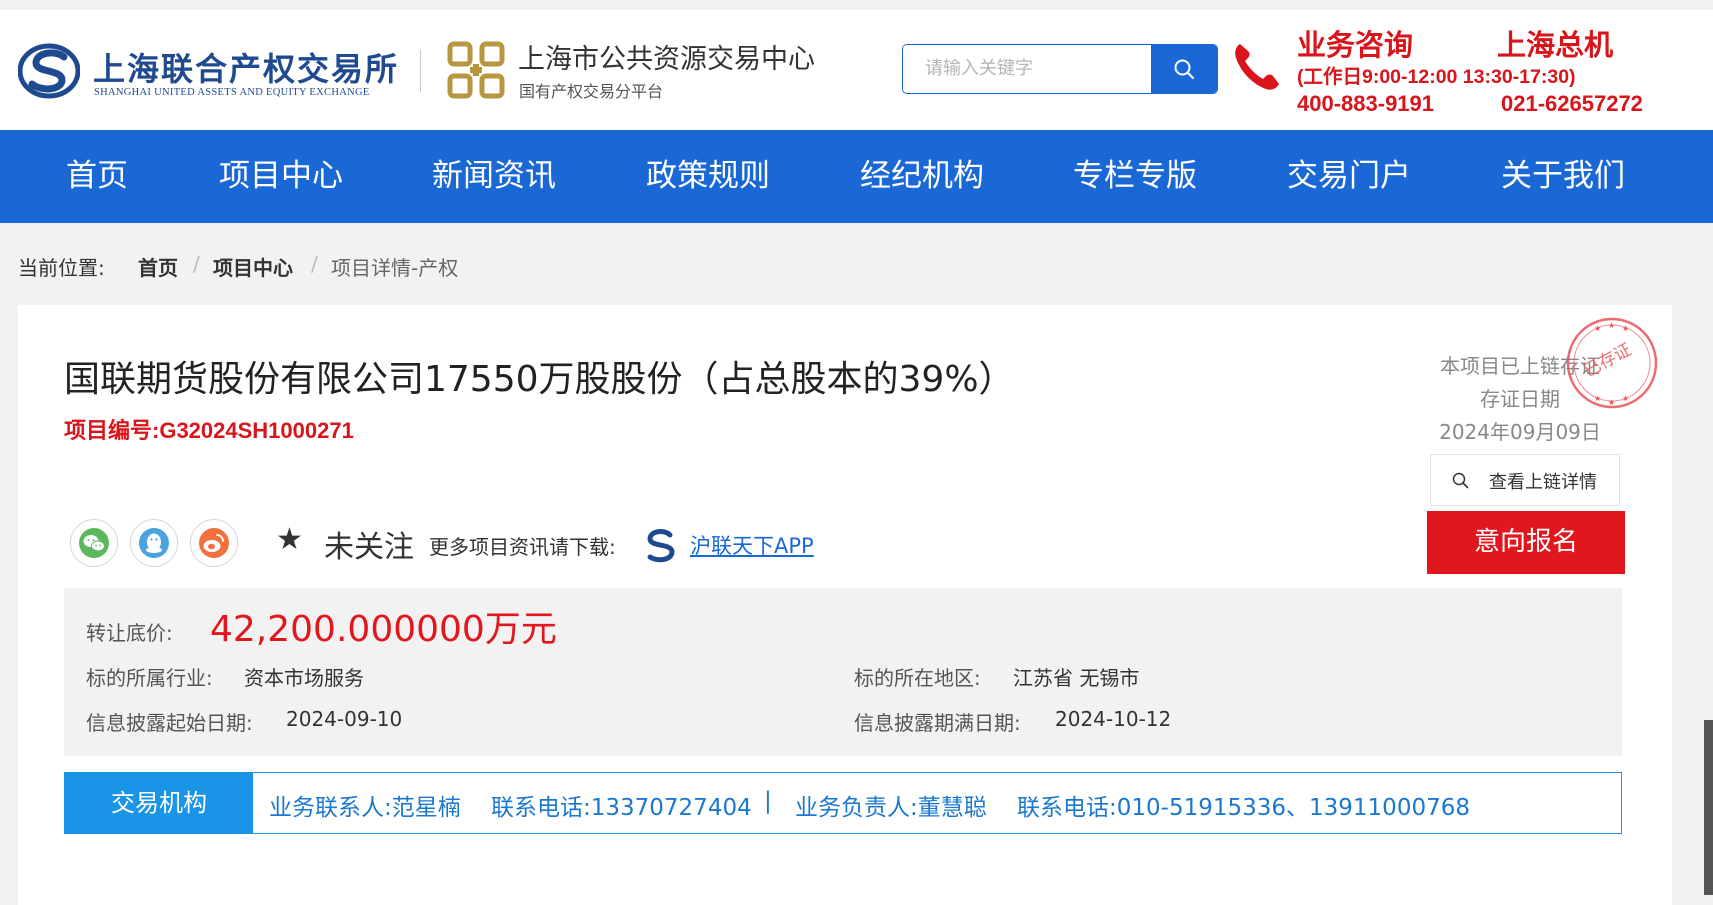 This screenshot has width=1713, height=905. What do you see at coordinates (917, 678) in the screenshot?
I see `region-label: 标的所在地区:` at bounding box center [917, 678].